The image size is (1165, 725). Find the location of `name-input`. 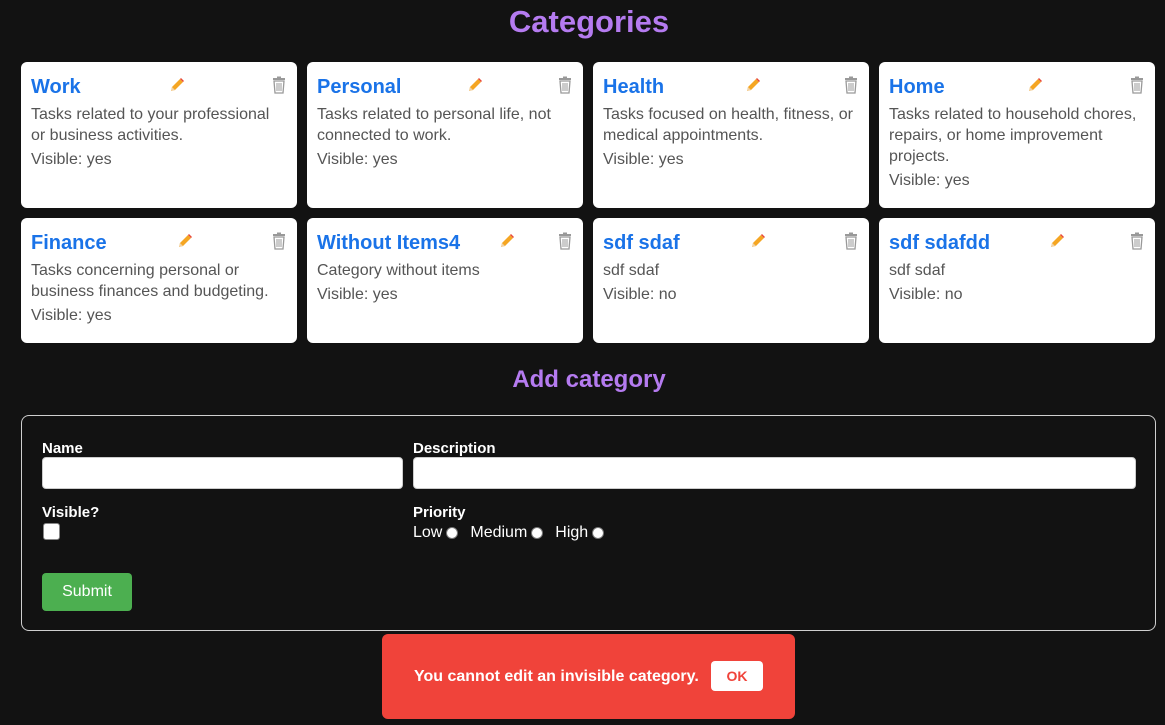

name-input is located at coordinates (222, 473).